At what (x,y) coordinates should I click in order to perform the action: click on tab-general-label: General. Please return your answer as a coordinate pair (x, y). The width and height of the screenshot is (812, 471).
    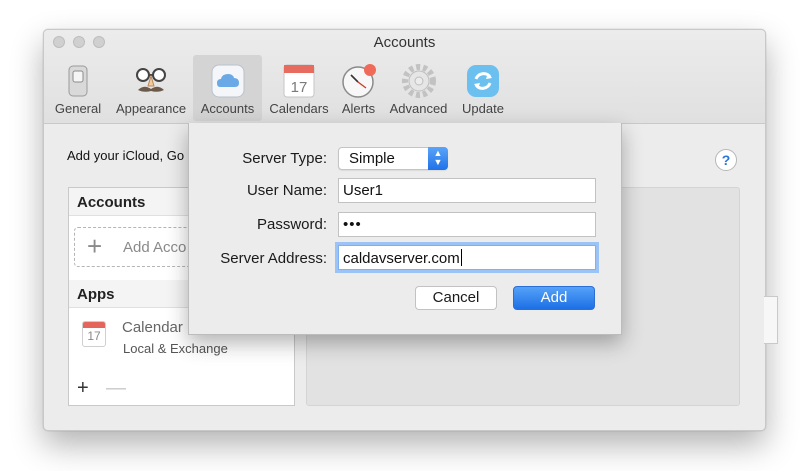
    Looking at the image, I should click on (78, 108).